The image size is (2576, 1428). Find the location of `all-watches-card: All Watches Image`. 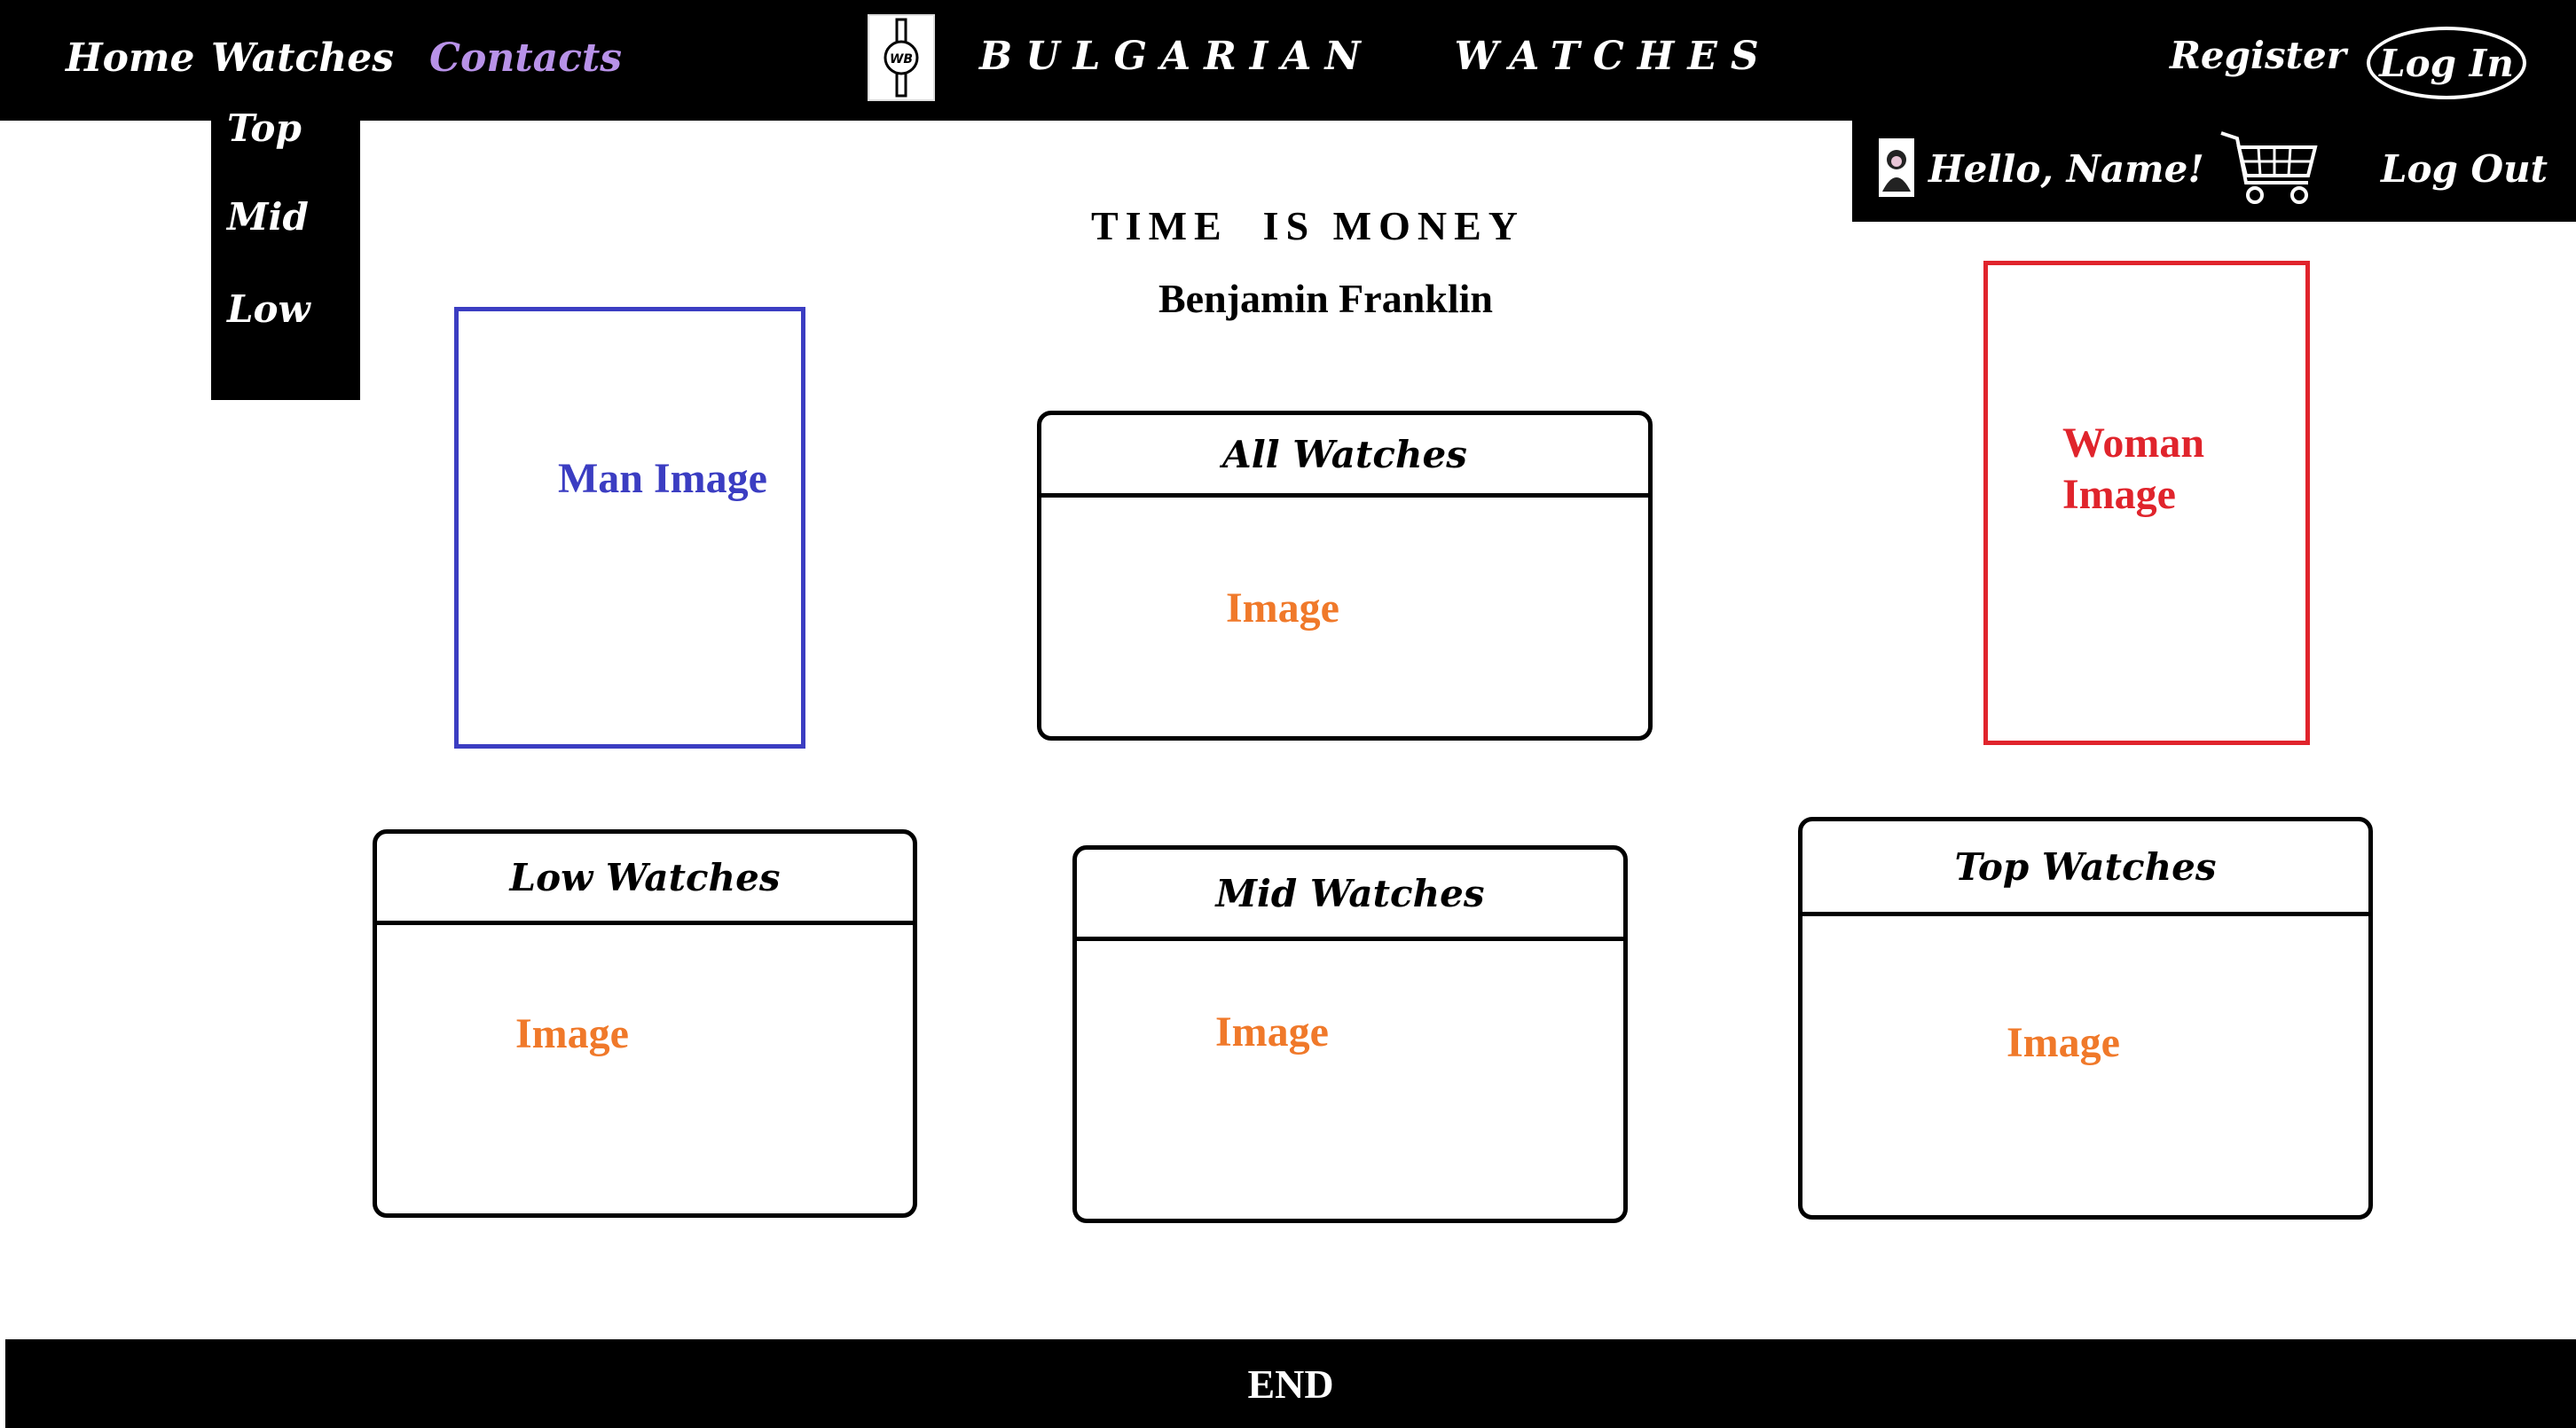

all-watches-card: All Watches Image is located at coordinates (1345, 576).